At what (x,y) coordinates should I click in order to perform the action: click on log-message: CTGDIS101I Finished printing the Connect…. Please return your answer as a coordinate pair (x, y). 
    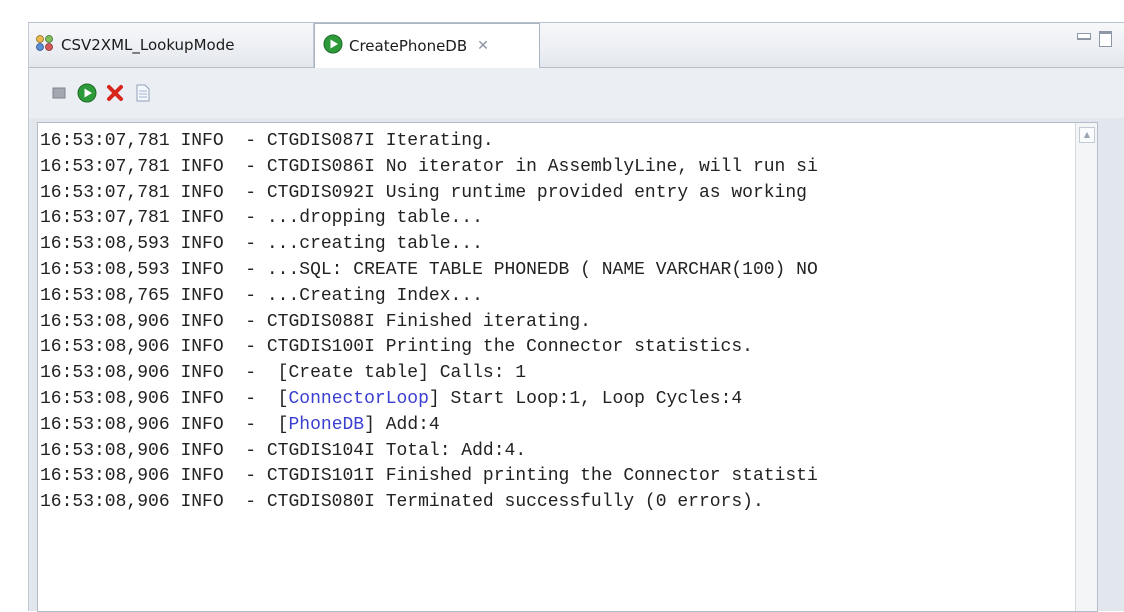
    Looking at the image, I should click on (542, 476).